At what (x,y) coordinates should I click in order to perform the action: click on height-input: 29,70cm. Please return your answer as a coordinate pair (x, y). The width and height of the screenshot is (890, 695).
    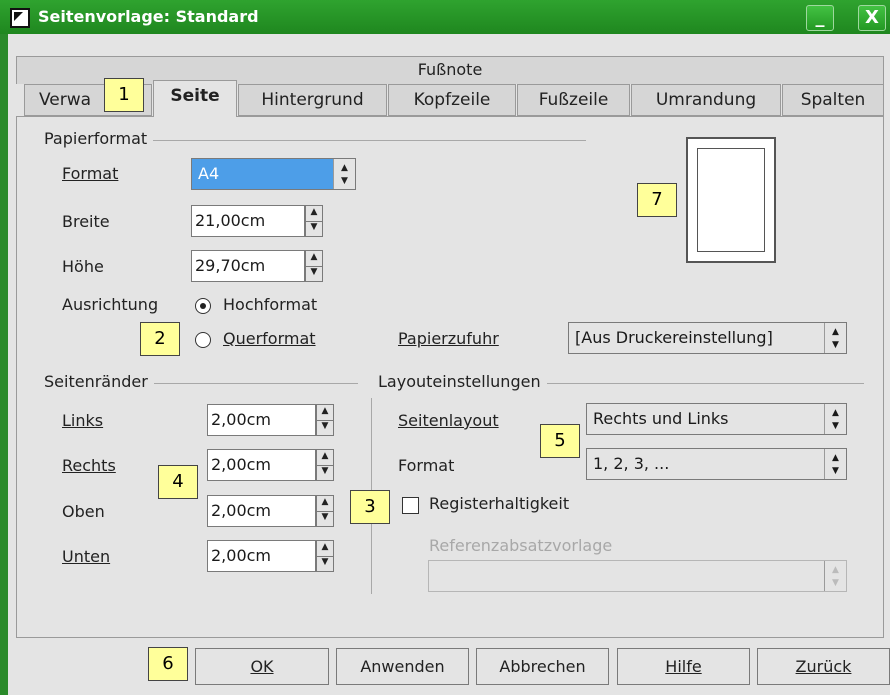
    Looking at the image, I should click on (248, 266).